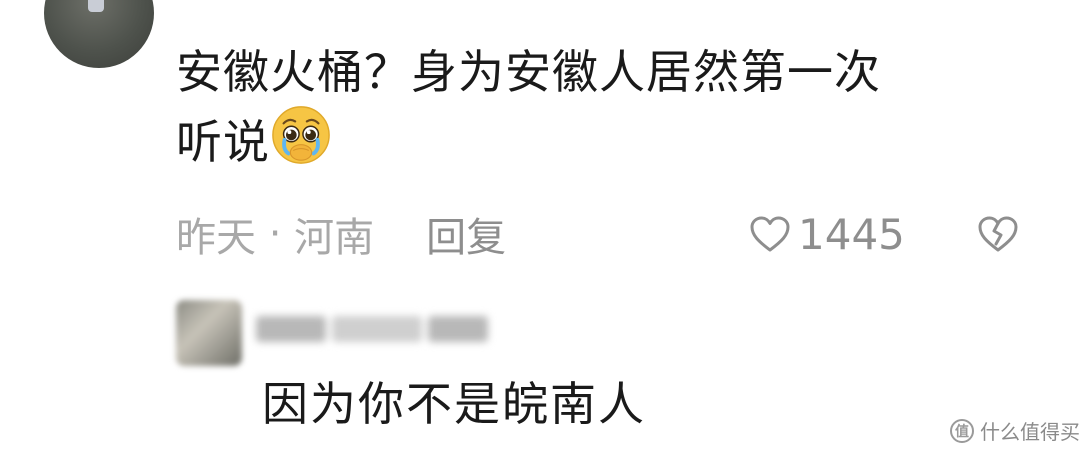  Describe the element at coordinates (334, 238) in the screenshot. I see `comment-location: 河南` at that location.